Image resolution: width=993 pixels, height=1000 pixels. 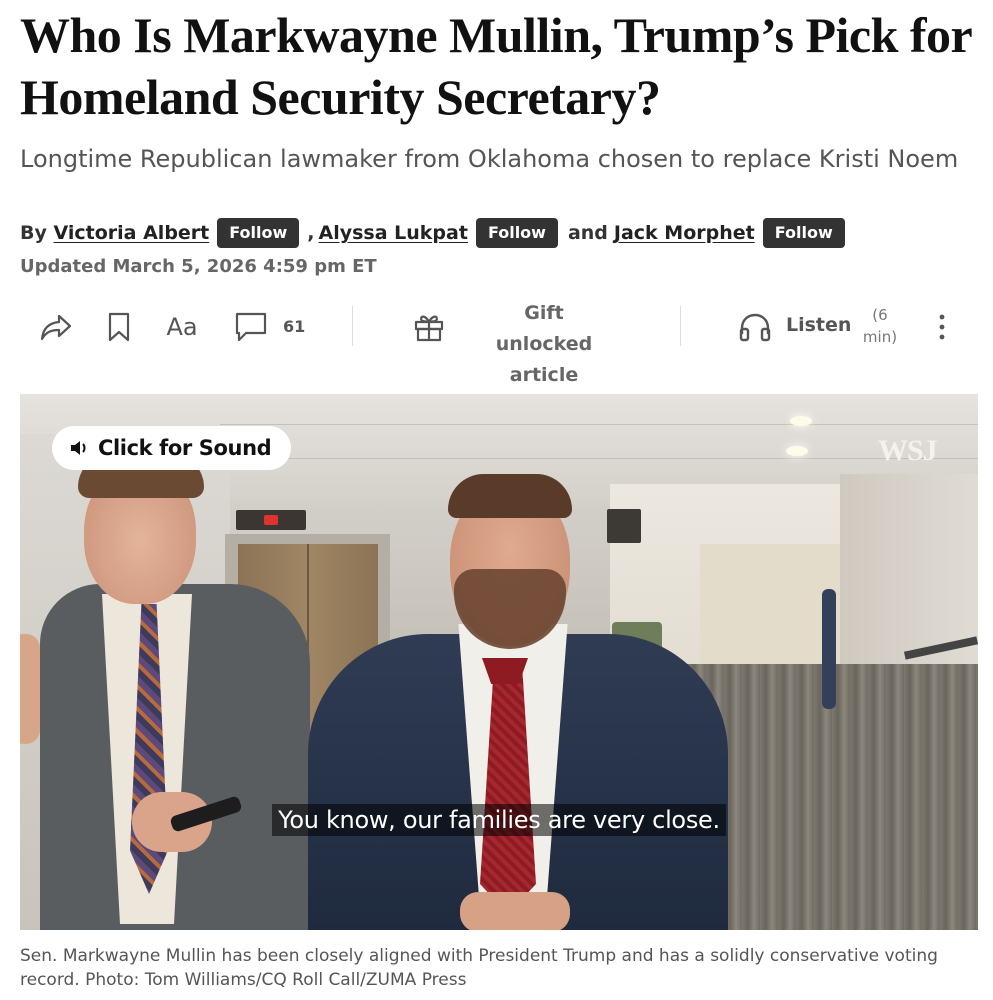 What do you see at coordinates (516, 233) in the screenshot?
I see `follow-button-alyssa-lukpat: Follow` at bounding box center [516, 233].